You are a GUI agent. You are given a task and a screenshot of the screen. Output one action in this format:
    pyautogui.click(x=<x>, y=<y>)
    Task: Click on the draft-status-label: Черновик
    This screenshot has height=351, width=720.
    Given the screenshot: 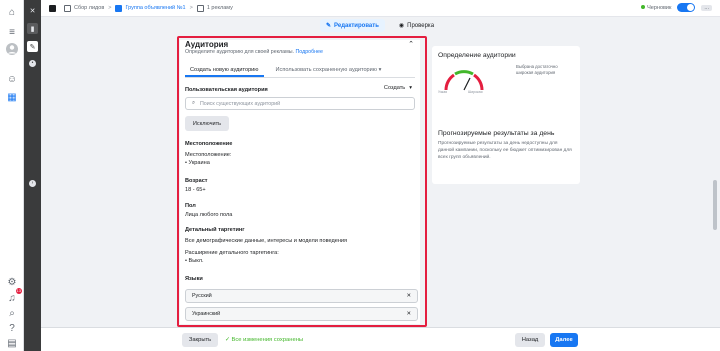 What is the action you would take?
    pyautogui.click(x=659, y=7)
    